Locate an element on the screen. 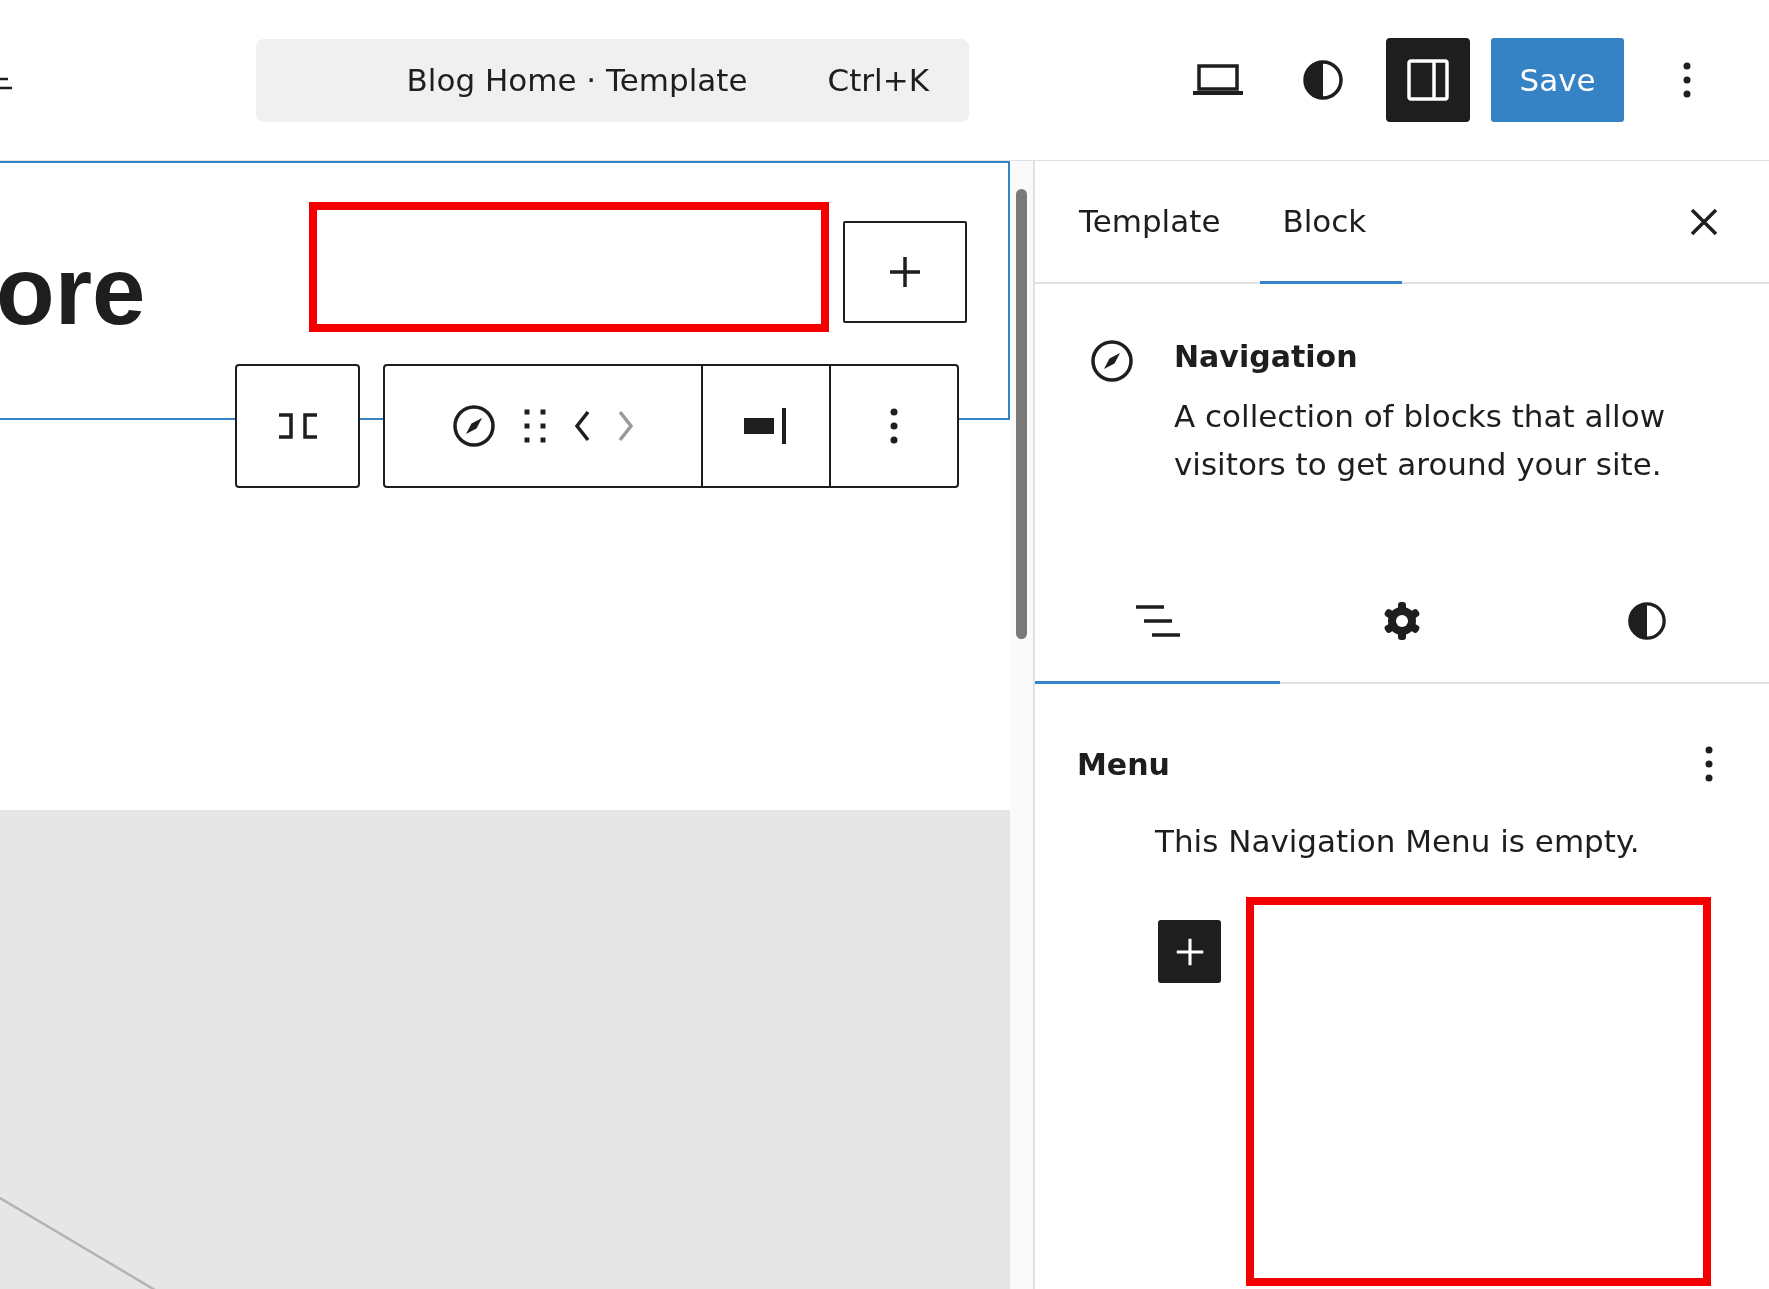  command-bar: Blog Home · Template Ctrl+K is located at coordinates (612, 80).